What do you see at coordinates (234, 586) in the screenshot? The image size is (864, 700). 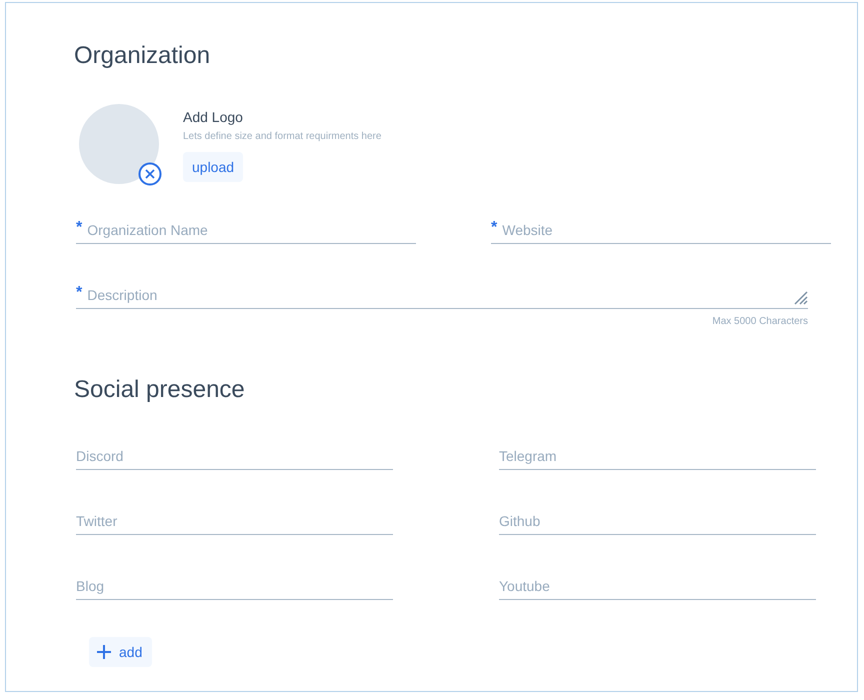 I see `text-field: Blog` at bounding box center [234, 586].